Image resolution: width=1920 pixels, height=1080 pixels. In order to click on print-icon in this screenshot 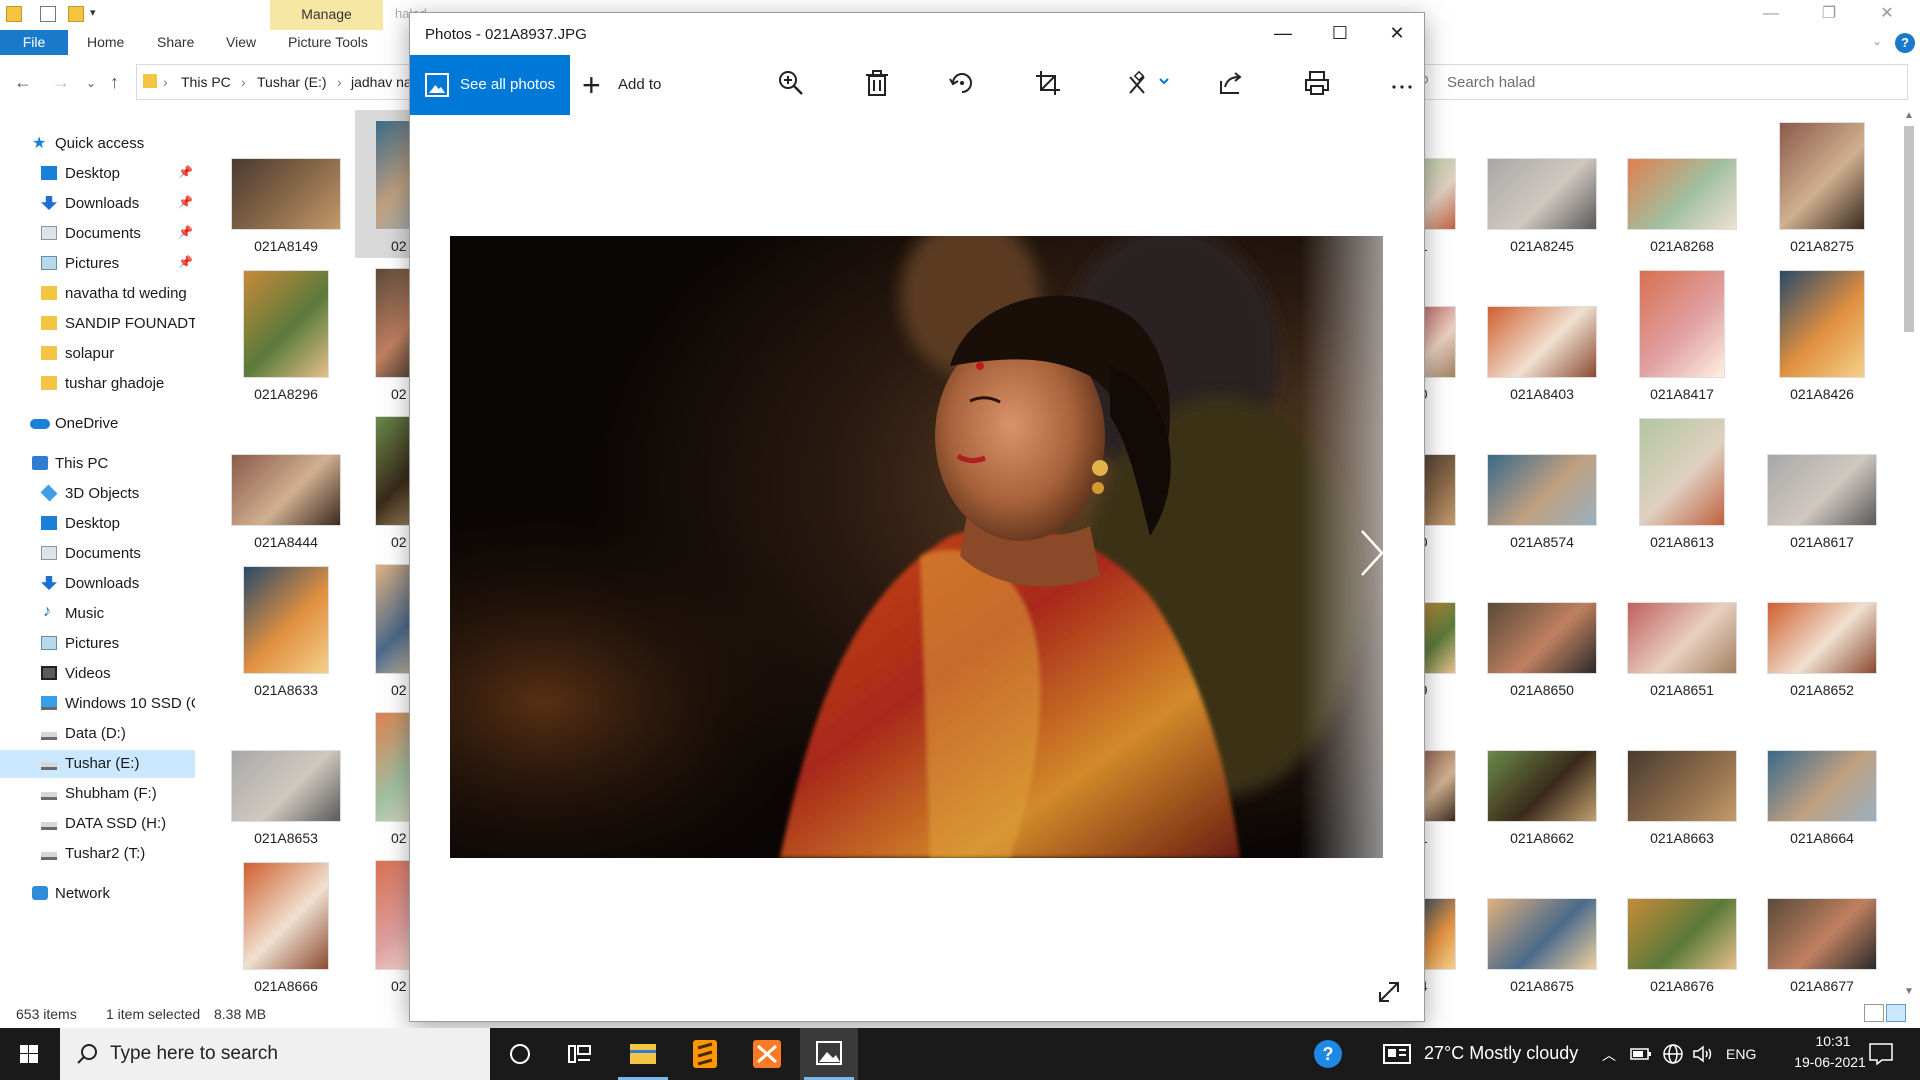, I will do `click(1317, 85)`.